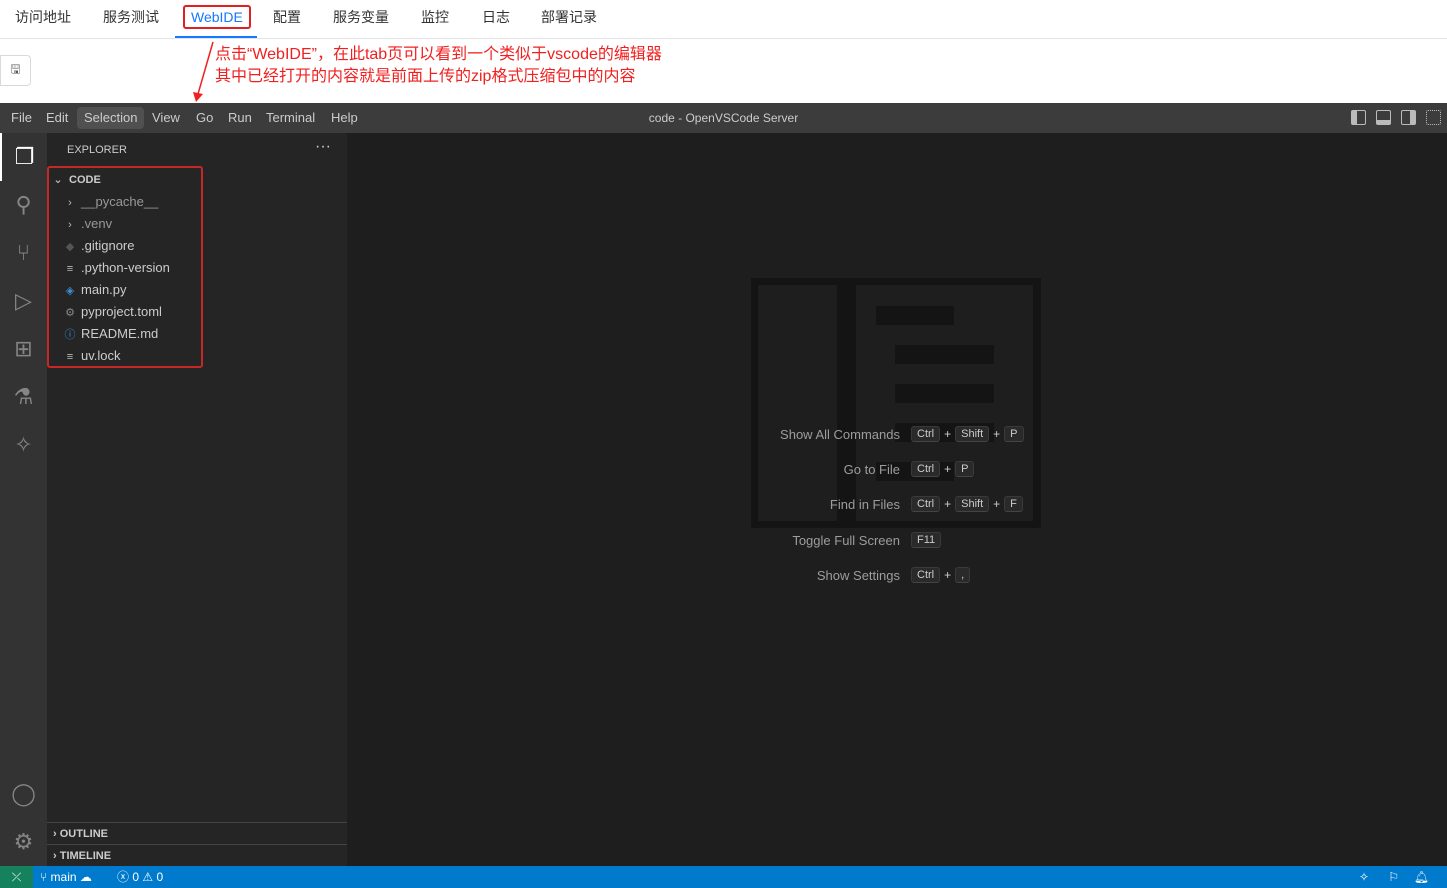 This screenshot has width=1447, height=888. What do you see at coordinates (70, 203) in the screenshot?
I see `chevron-right-icon: ›` at bounding box center [70, 203].